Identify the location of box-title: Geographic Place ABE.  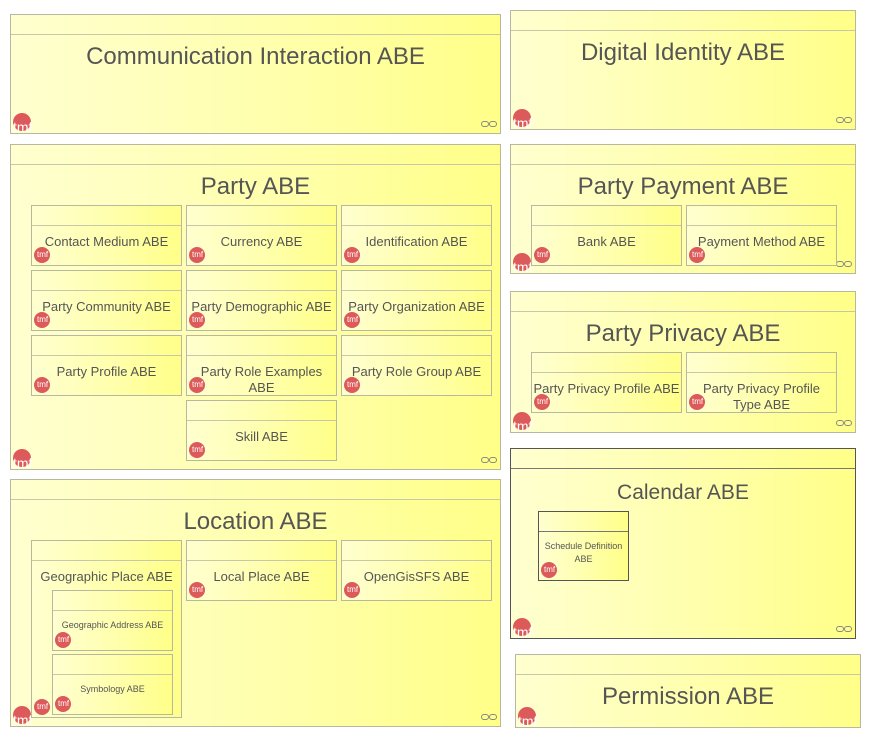
(106, 576).